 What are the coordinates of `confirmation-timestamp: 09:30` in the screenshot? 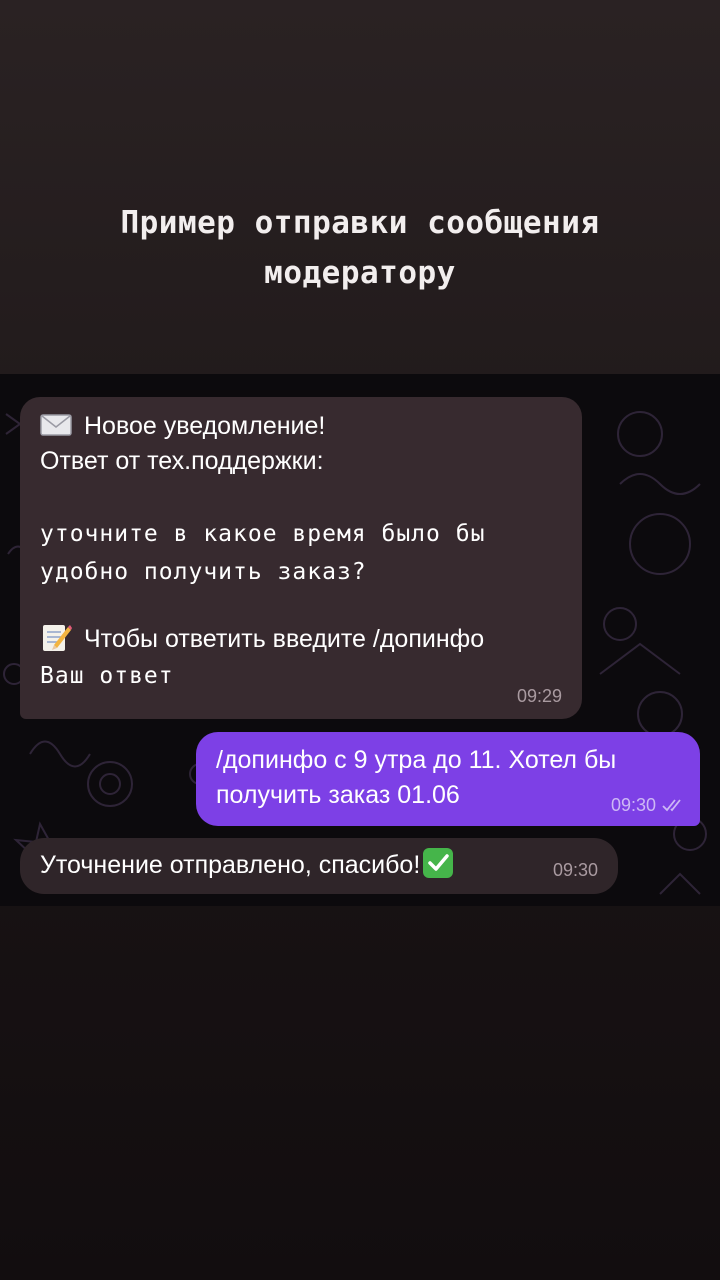 It's located at (575, 870).